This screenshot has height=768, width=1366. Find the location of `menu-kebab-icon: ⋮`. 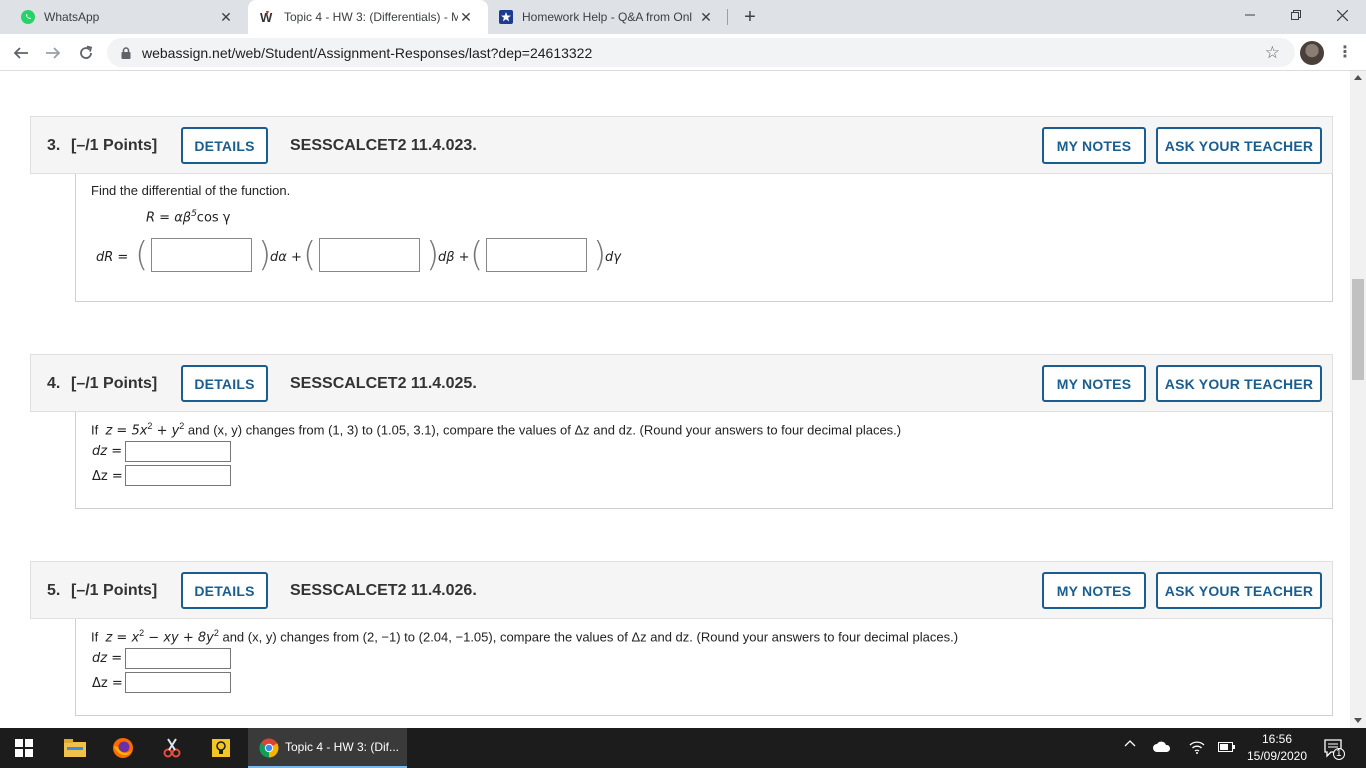

menu-kebab-icon: ⋮ is located at coordinates (1345, 52).